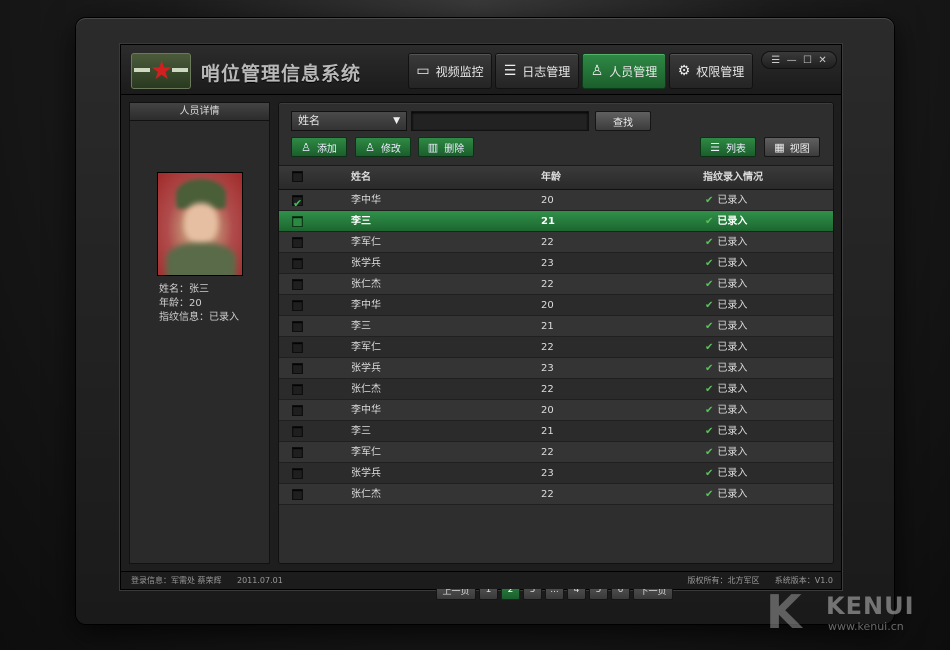 This screenshot has width=950, height=650. What do you see at coordinates (309, 120) in the screenshot?
I see `select-value: 姓名` at bounding box center [309, 120].